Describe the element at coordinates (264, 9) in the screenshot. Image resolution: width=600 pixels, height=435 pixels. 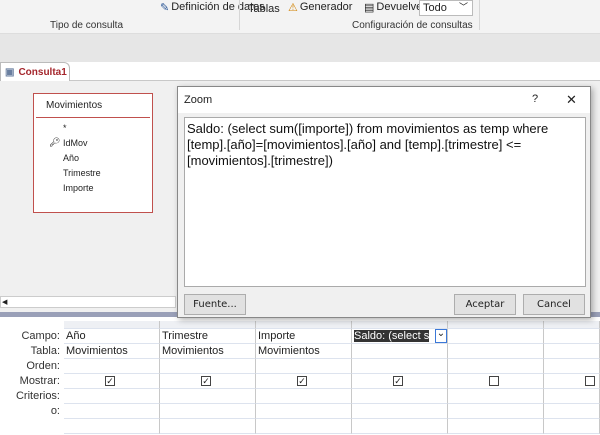
I see `tables-button: Tablas` at that location.